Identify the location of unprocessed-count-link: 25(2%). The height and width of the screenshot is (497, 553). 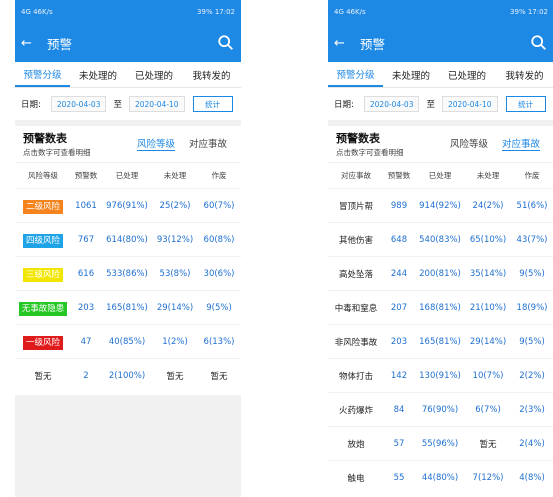
(175, 206).